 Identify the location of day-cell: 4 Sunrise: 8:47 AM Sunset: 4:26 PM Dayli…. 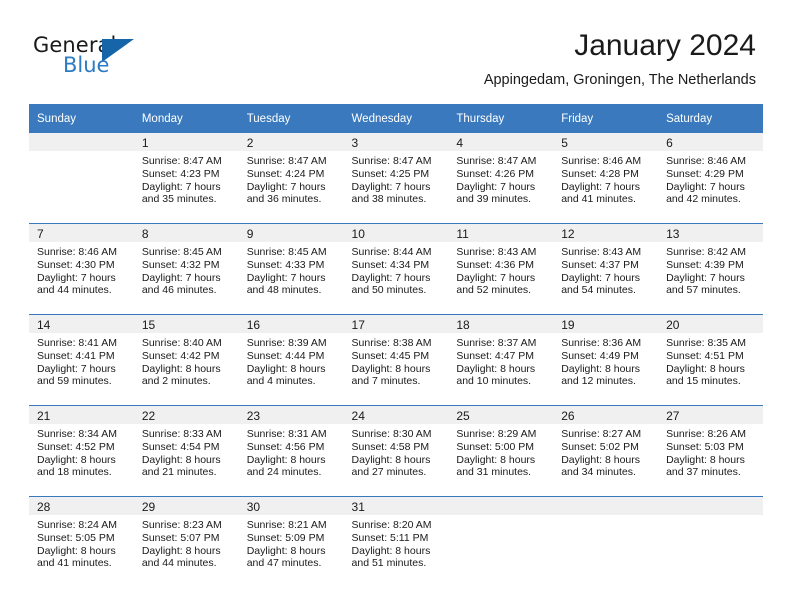
(501, 178).